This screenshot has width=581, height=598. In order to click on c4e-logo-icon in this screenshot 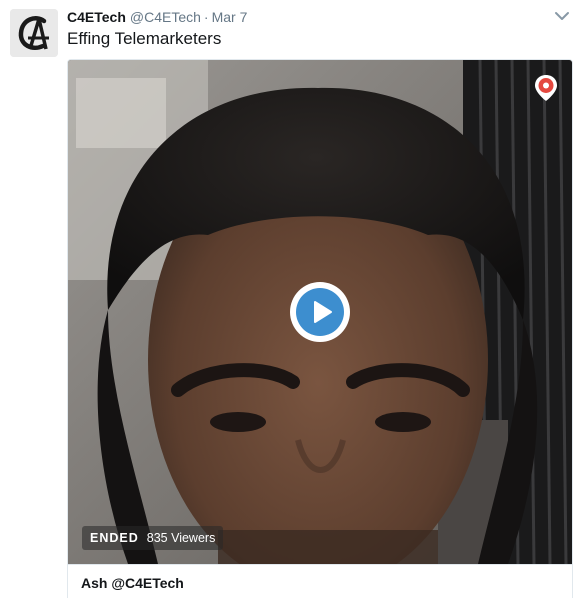, I will do `click(34, 33)`.